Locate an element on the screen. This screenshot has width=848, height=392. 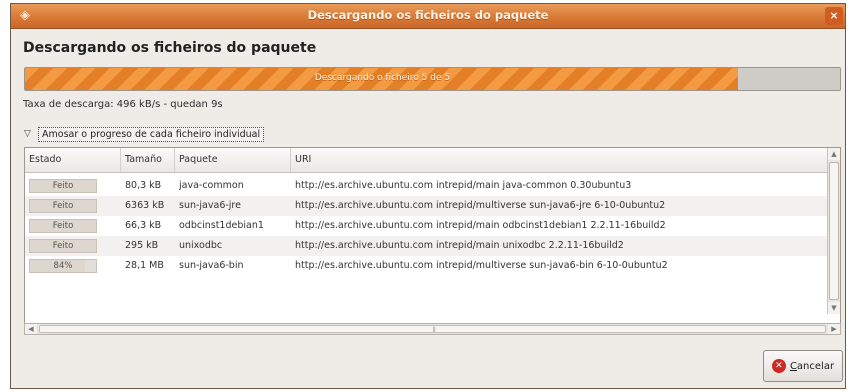
grip-icon: ⦀ is located at coordinates (434, 330).